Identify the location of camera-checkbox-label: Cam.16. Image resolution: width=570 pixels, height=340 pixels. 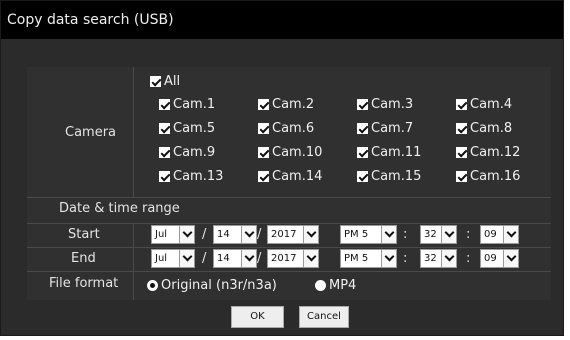
(495, 176).